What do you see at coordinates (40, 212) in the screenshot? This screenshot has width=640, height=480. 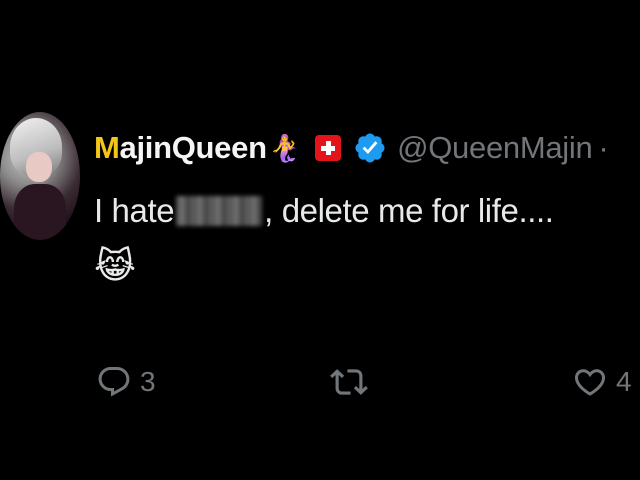 I see `avatar-body` at bounding box center [40, 212].